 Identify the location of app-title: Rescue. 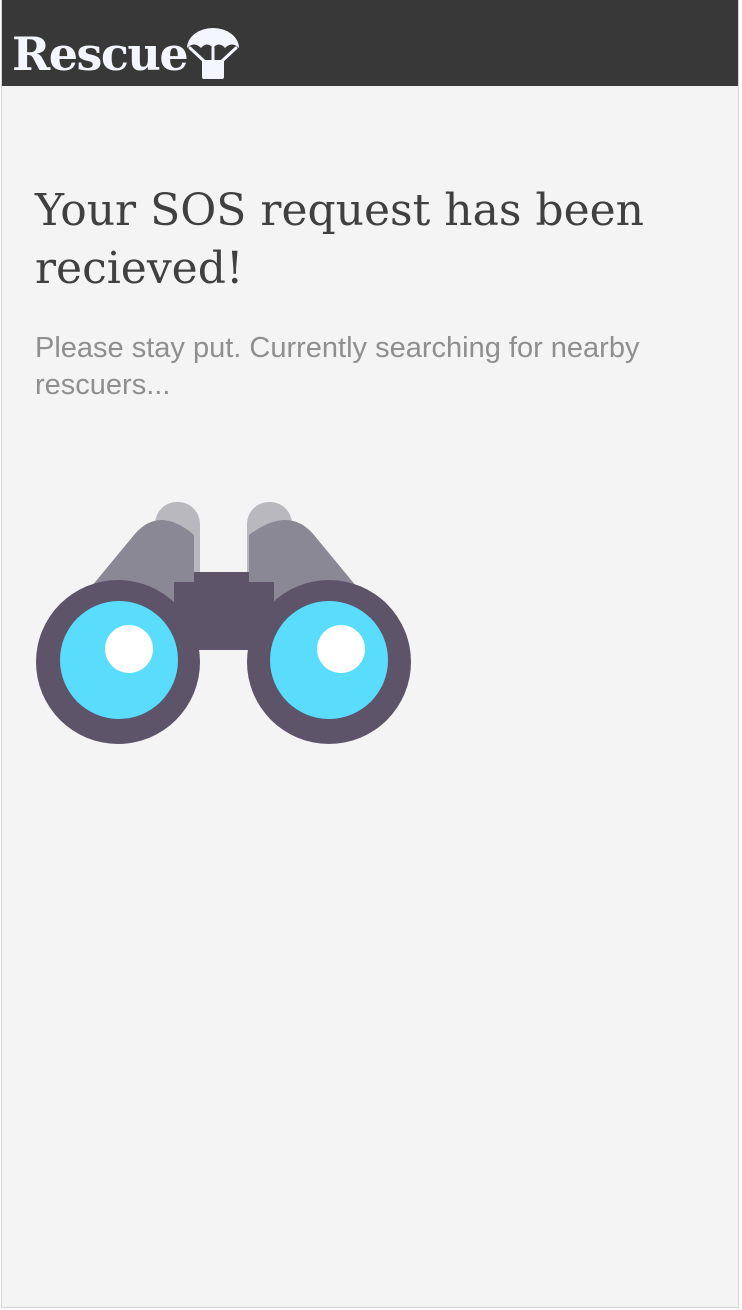
(100, 54).